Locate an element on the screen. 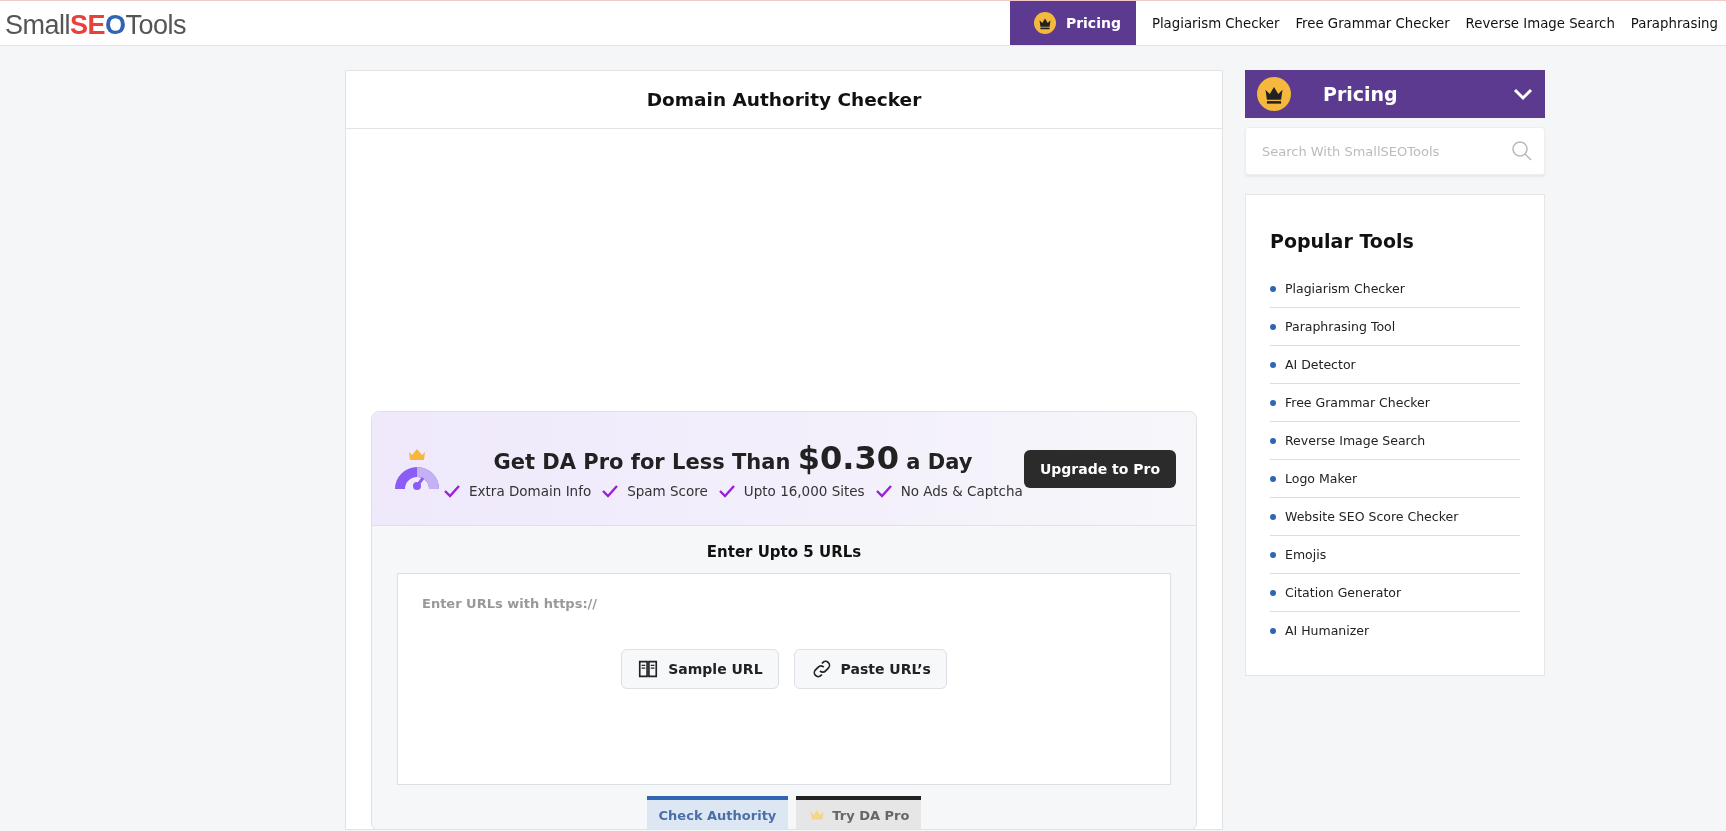 The image size is (1726, 831). tool-link: Reverse Image Search is located at coordinates (1355, 440).